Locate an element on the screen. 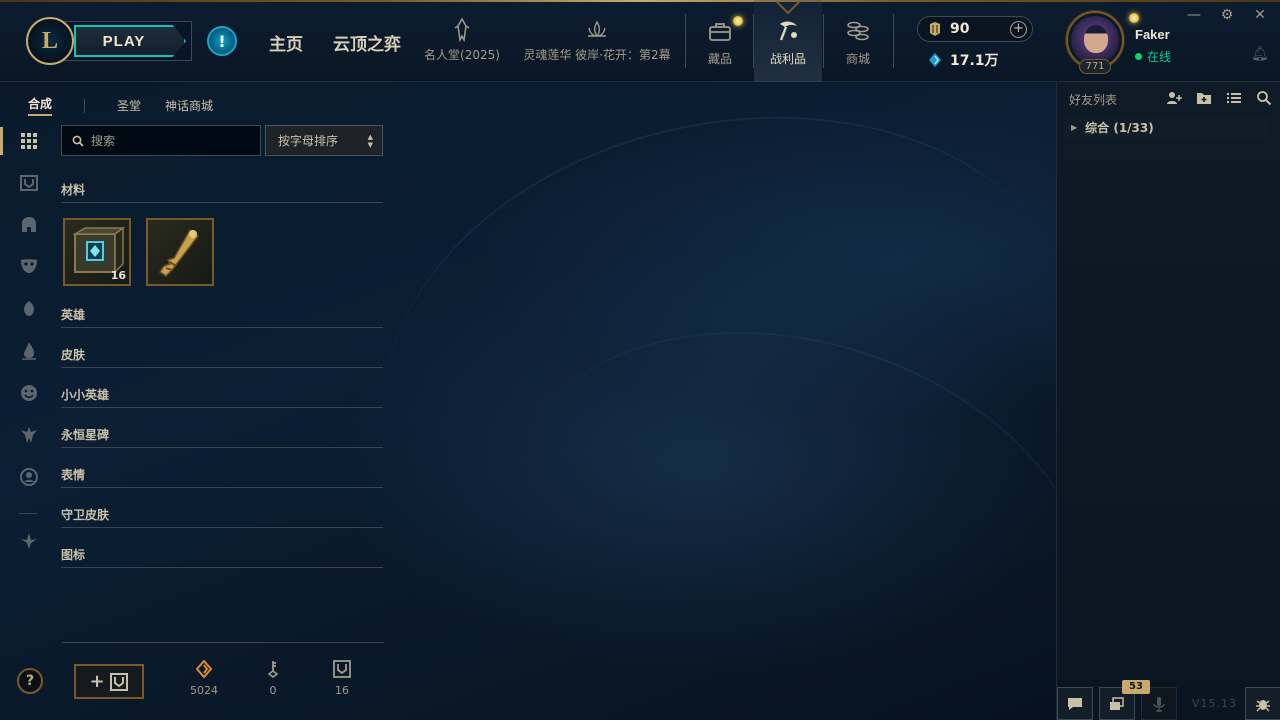 This screenshot has width=1280, height=720. nav-home: 主页 is located at coordinates (286, 42).